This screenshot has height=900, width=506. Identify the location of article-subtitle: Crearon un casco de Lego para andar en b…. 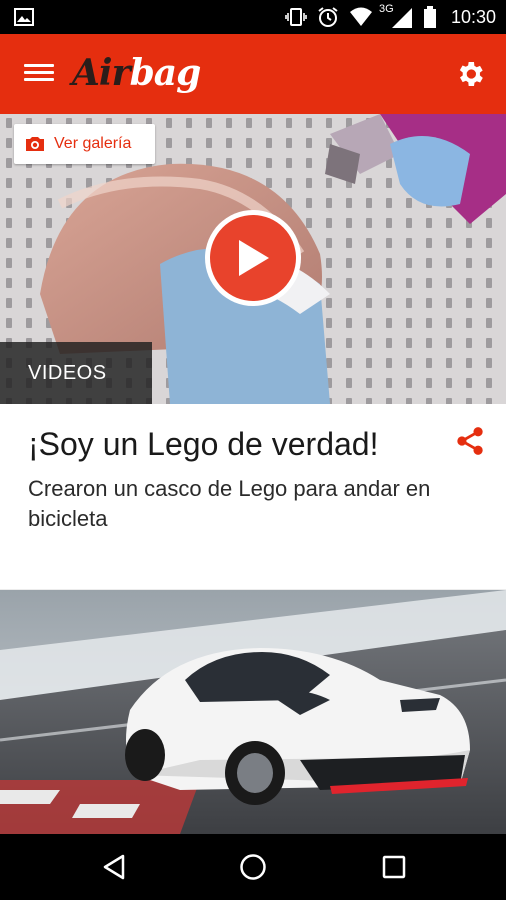
(229, 503).